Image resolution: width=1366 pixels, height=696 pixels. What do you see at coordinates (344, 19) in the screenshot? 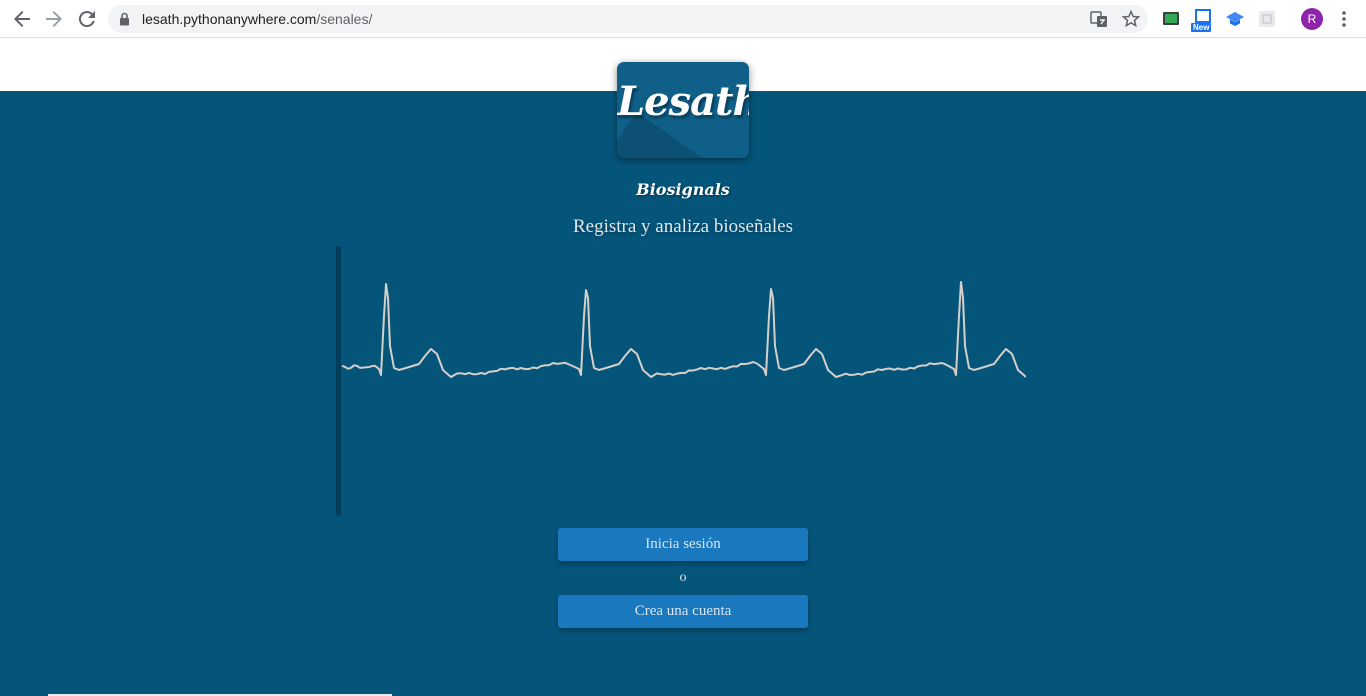
I see `url-path: /senales/` at bounding box center [344, 19].